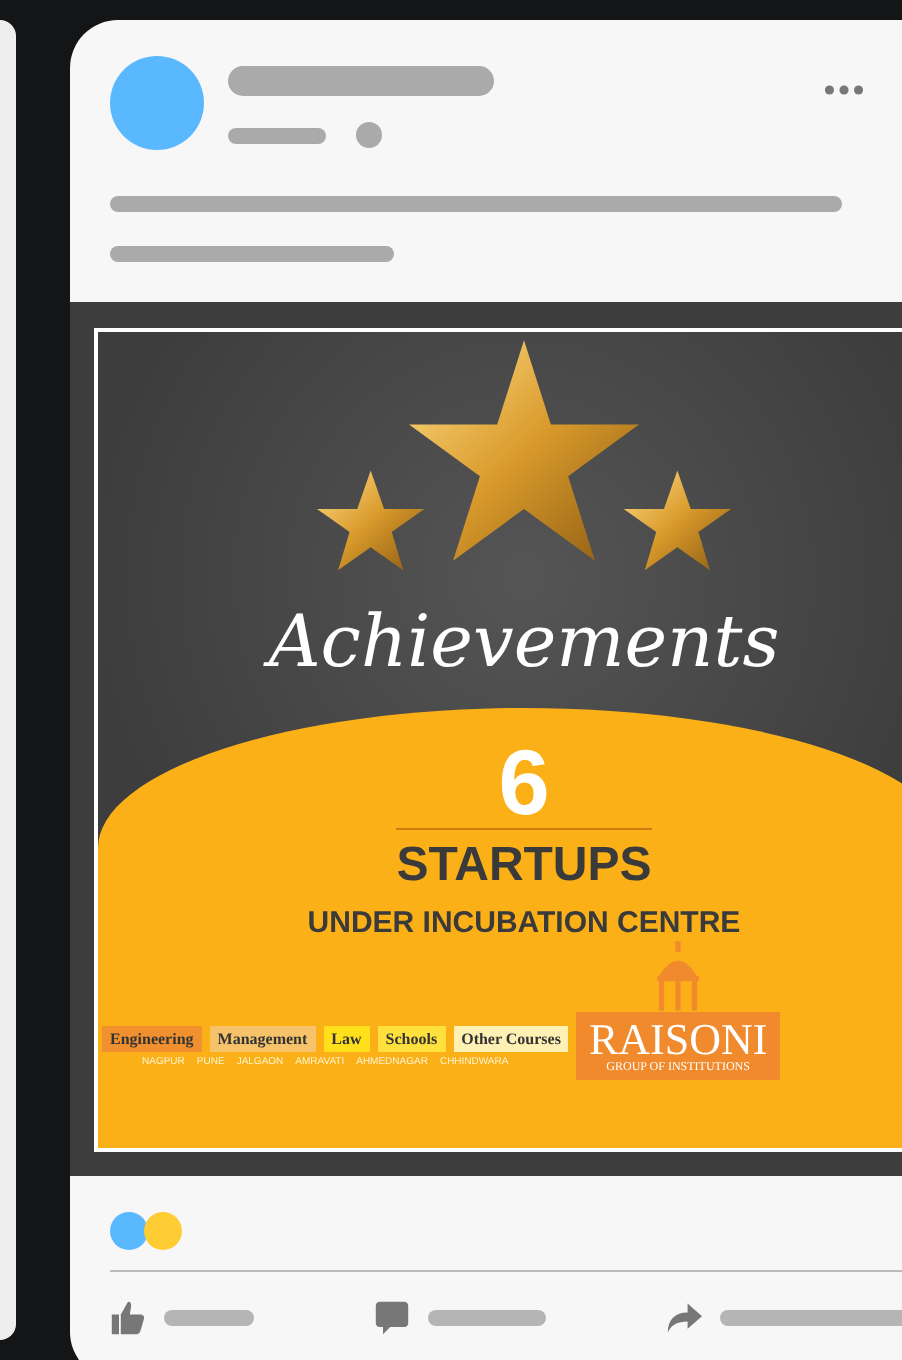  I want to click on thumbs-up-icon, so click(128, 1318).